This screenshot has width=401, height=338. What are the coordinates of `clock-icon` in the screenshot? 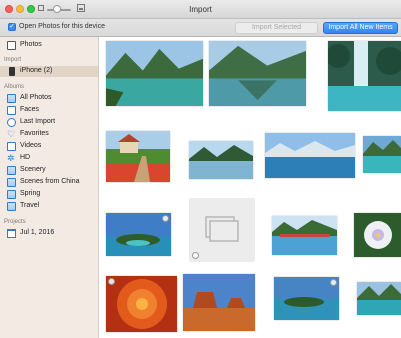 It's located at (11, 122).